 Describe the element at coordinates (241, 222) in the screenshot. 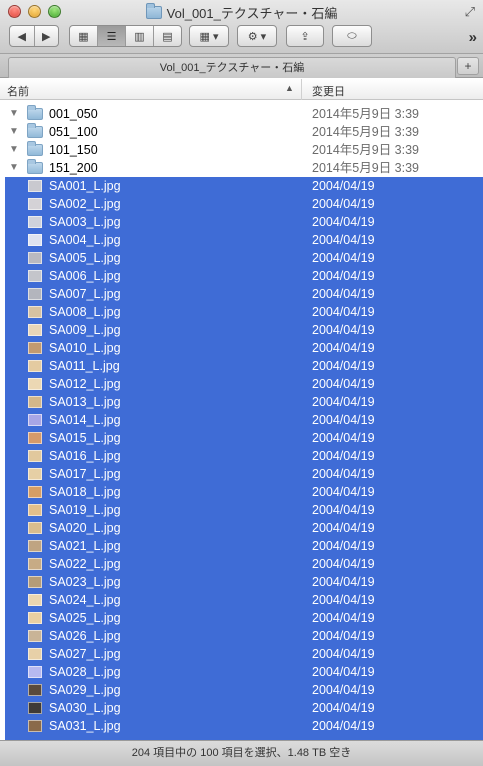

I see `file-row: SA003_L.jpg 2004/04/19` at that location.